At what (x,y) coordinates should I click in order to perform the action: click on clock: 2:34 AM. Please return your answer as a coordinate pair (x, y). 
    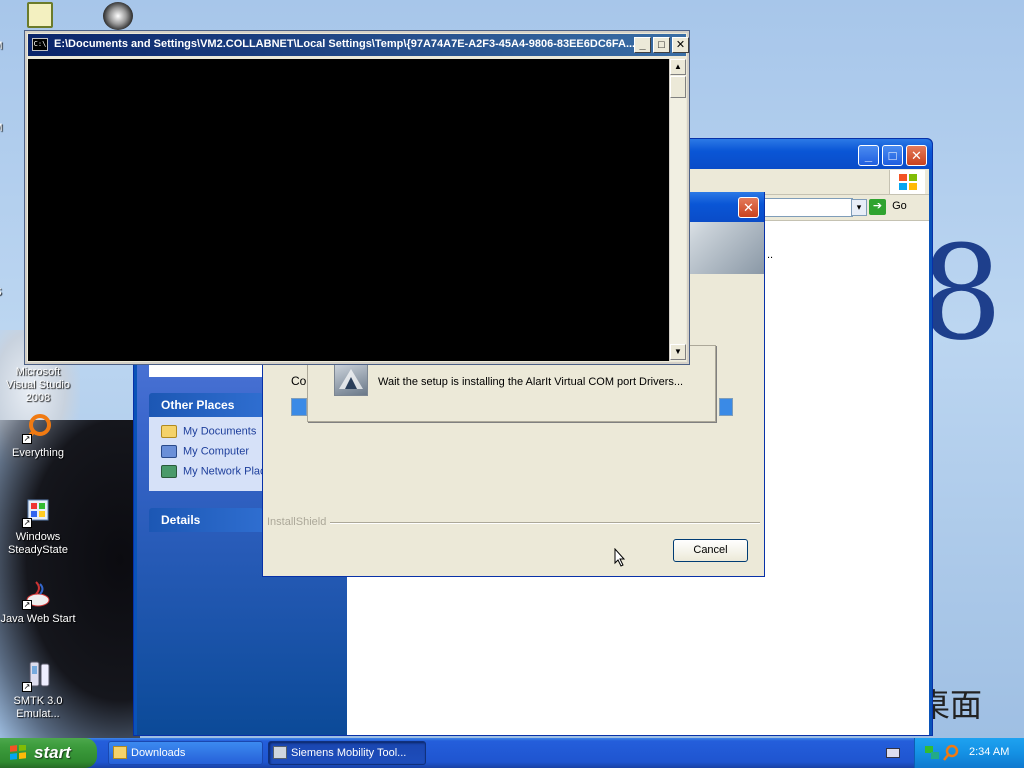
    Looking at the image, I should click on (989, 752).